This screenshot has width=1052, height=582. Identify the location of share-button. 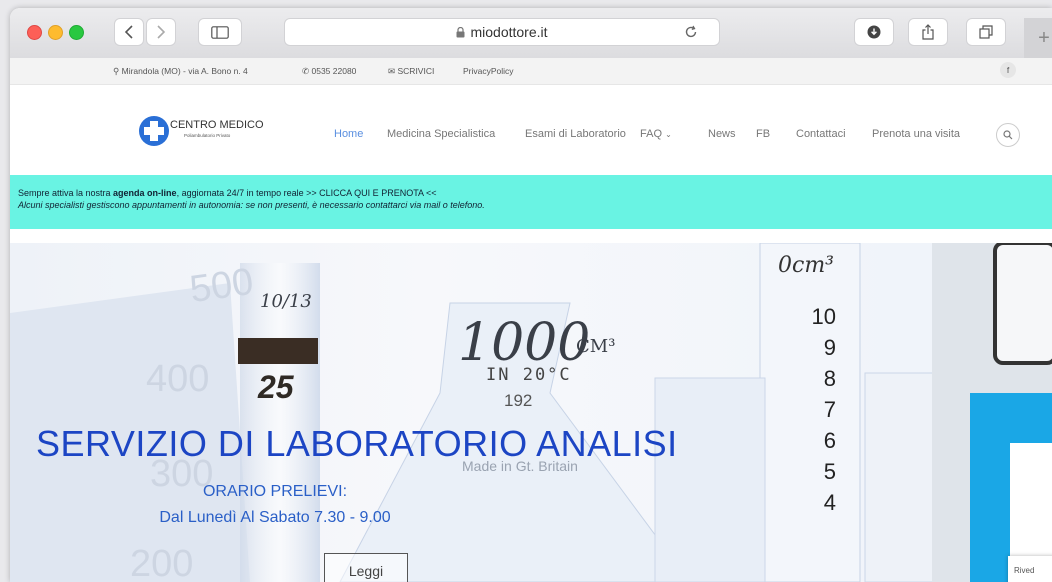
(928, 32).